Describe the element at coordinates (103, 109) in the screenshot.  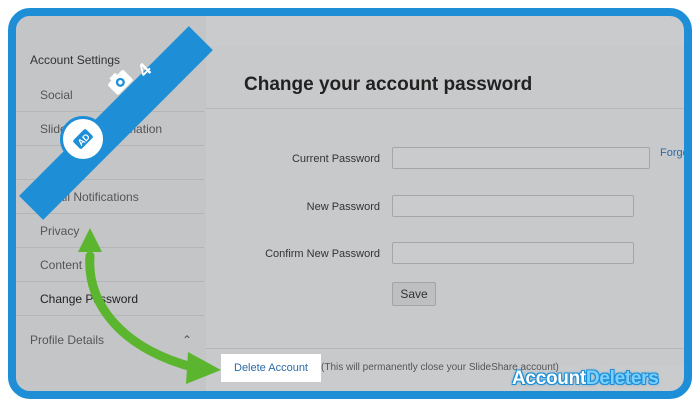
I see `camera-icon: AD` at that location.